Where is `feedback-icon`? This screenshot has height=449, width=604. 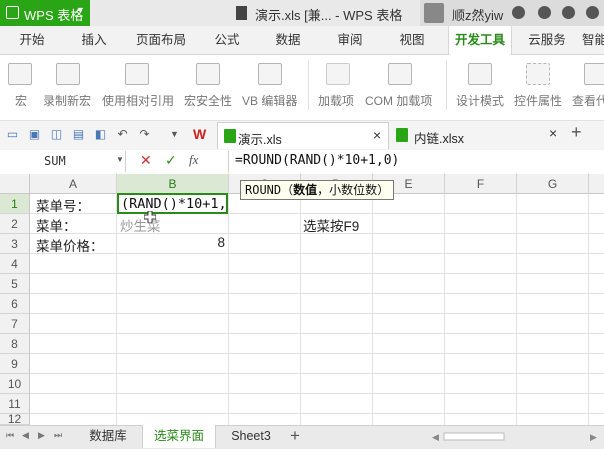 feedback-icon is located at coordinates (544, 12).